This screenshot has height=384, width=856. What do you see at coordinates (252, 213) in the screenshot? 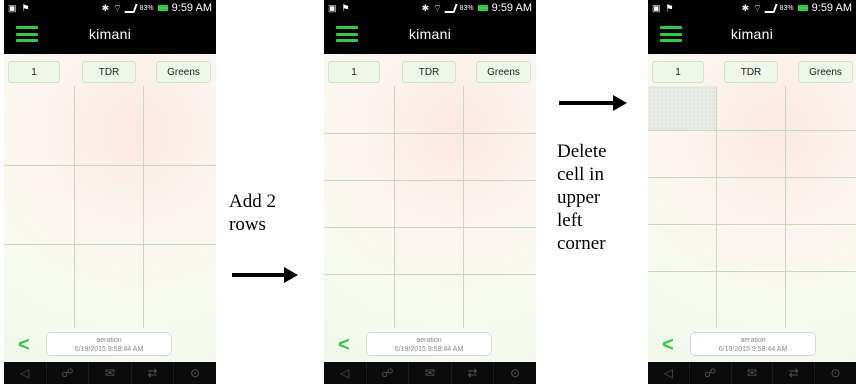
I see `caption-add-rows: Add 2 rows` at bounding box center [252, 213].